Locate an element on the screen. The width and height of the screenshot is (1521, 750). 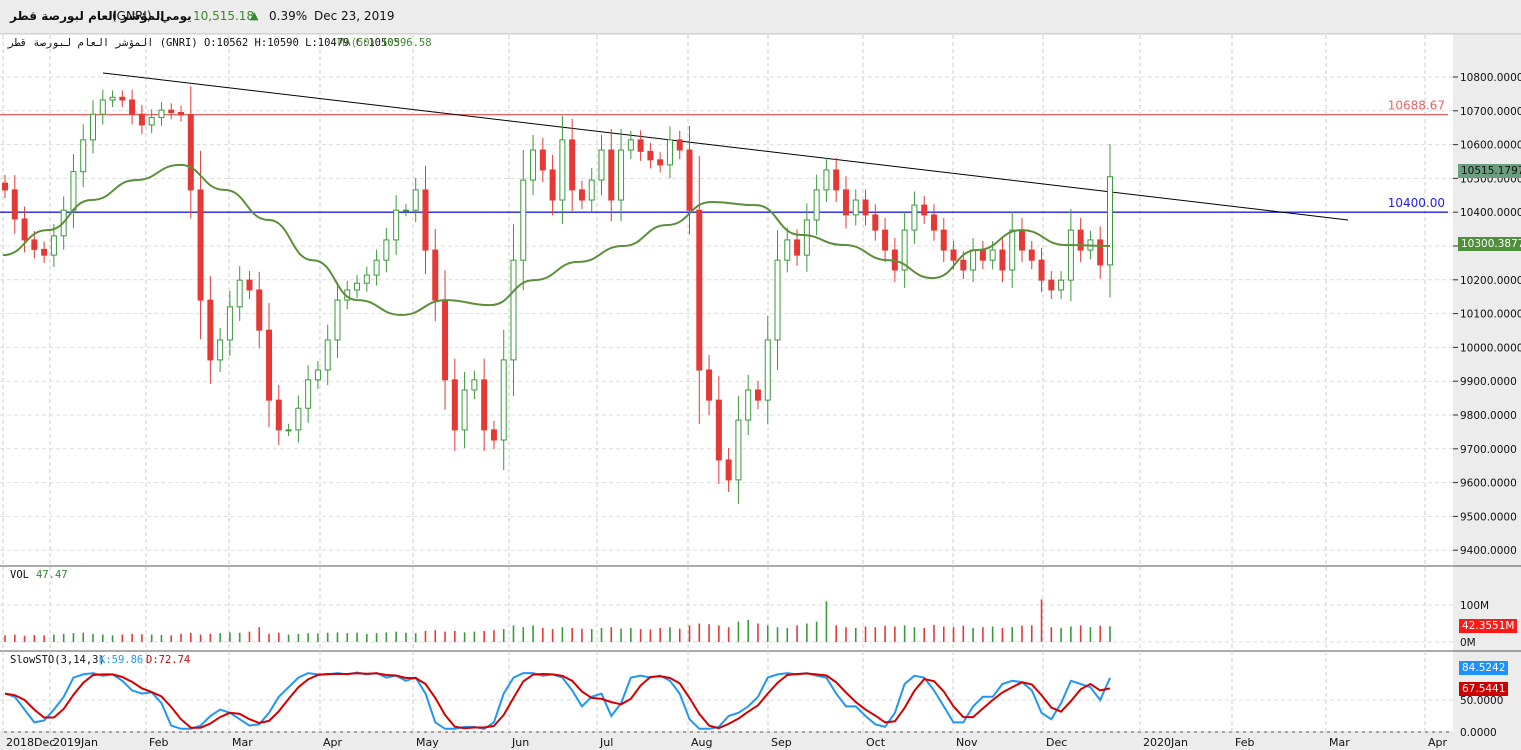
vol-label: VOL is located at coordinates (19, 575).